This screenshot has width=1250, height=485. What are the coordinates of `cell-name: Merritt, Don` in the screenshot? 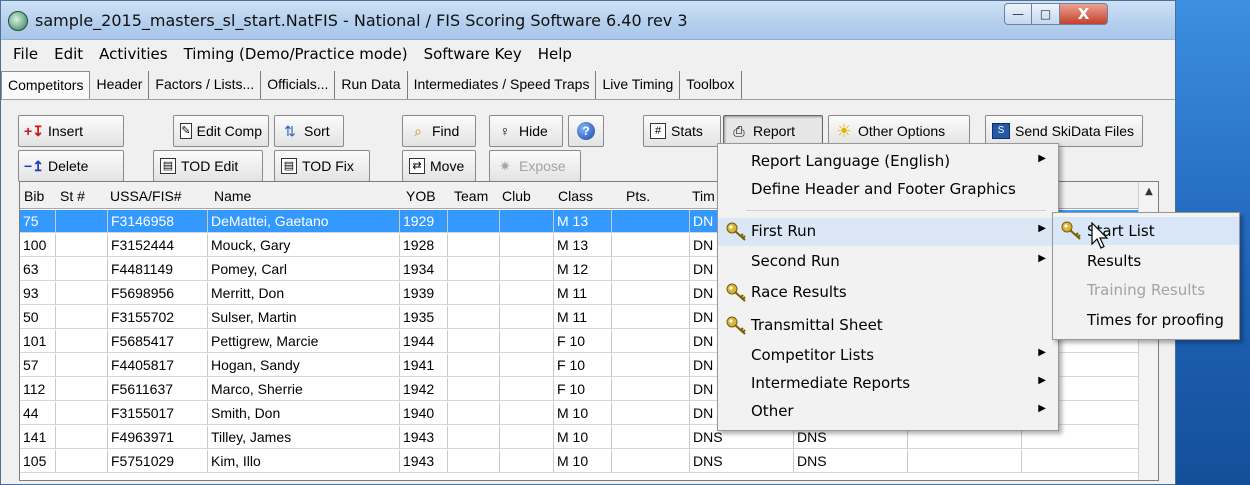 It's located at (304, 293).